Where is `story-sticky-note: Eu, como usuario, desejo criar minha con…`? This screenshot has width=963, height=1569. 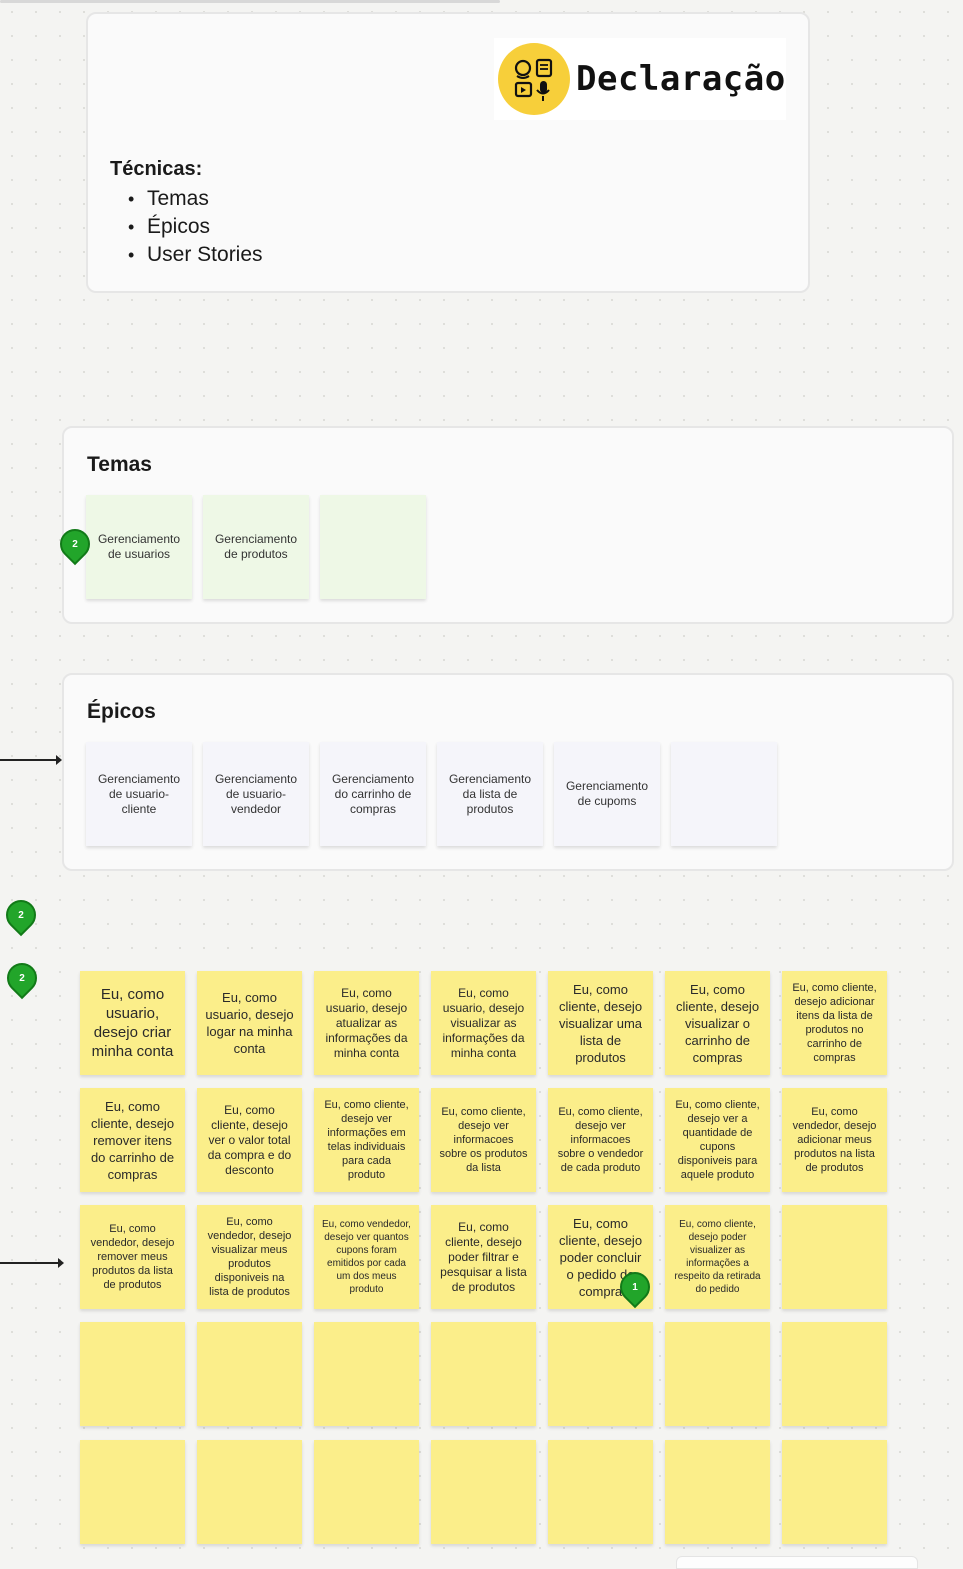 story-sticky-note: Eu, como usuario, desejo criar minha con… is located at coordinates (132, 1023).